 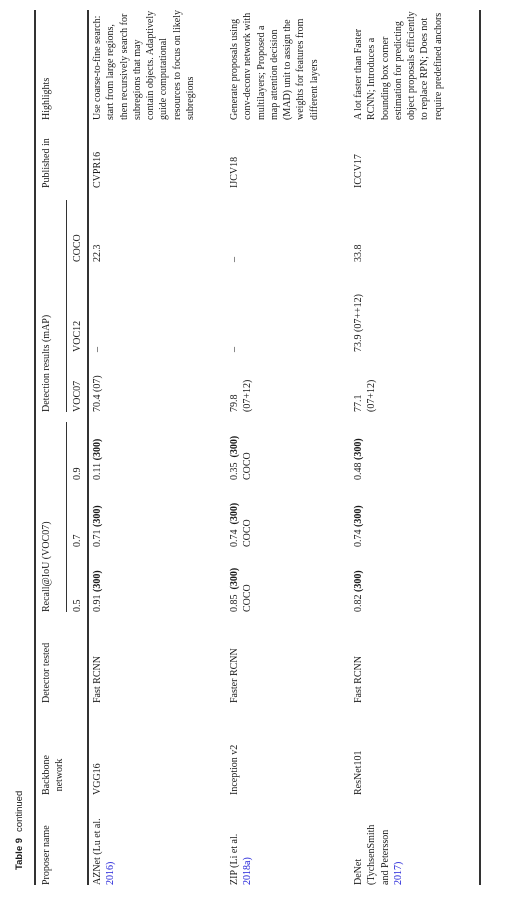 I want to click on coco-result: 33.8, so click(x=358, y=253).